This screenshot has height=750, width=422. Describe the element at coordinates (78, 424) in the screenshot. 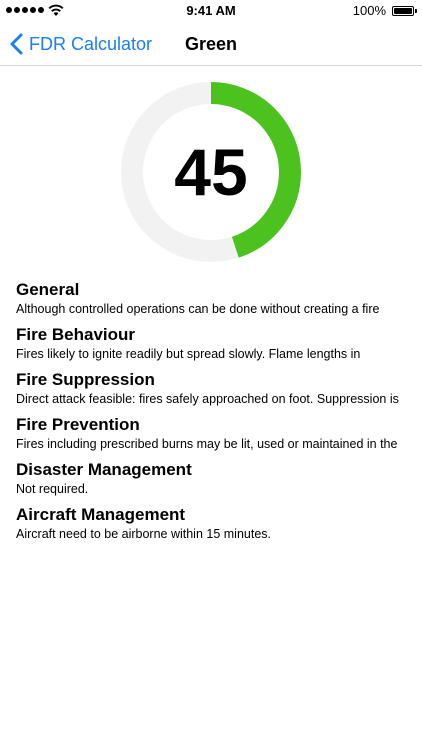

I see `section-title: Fire Prevention` at that location.